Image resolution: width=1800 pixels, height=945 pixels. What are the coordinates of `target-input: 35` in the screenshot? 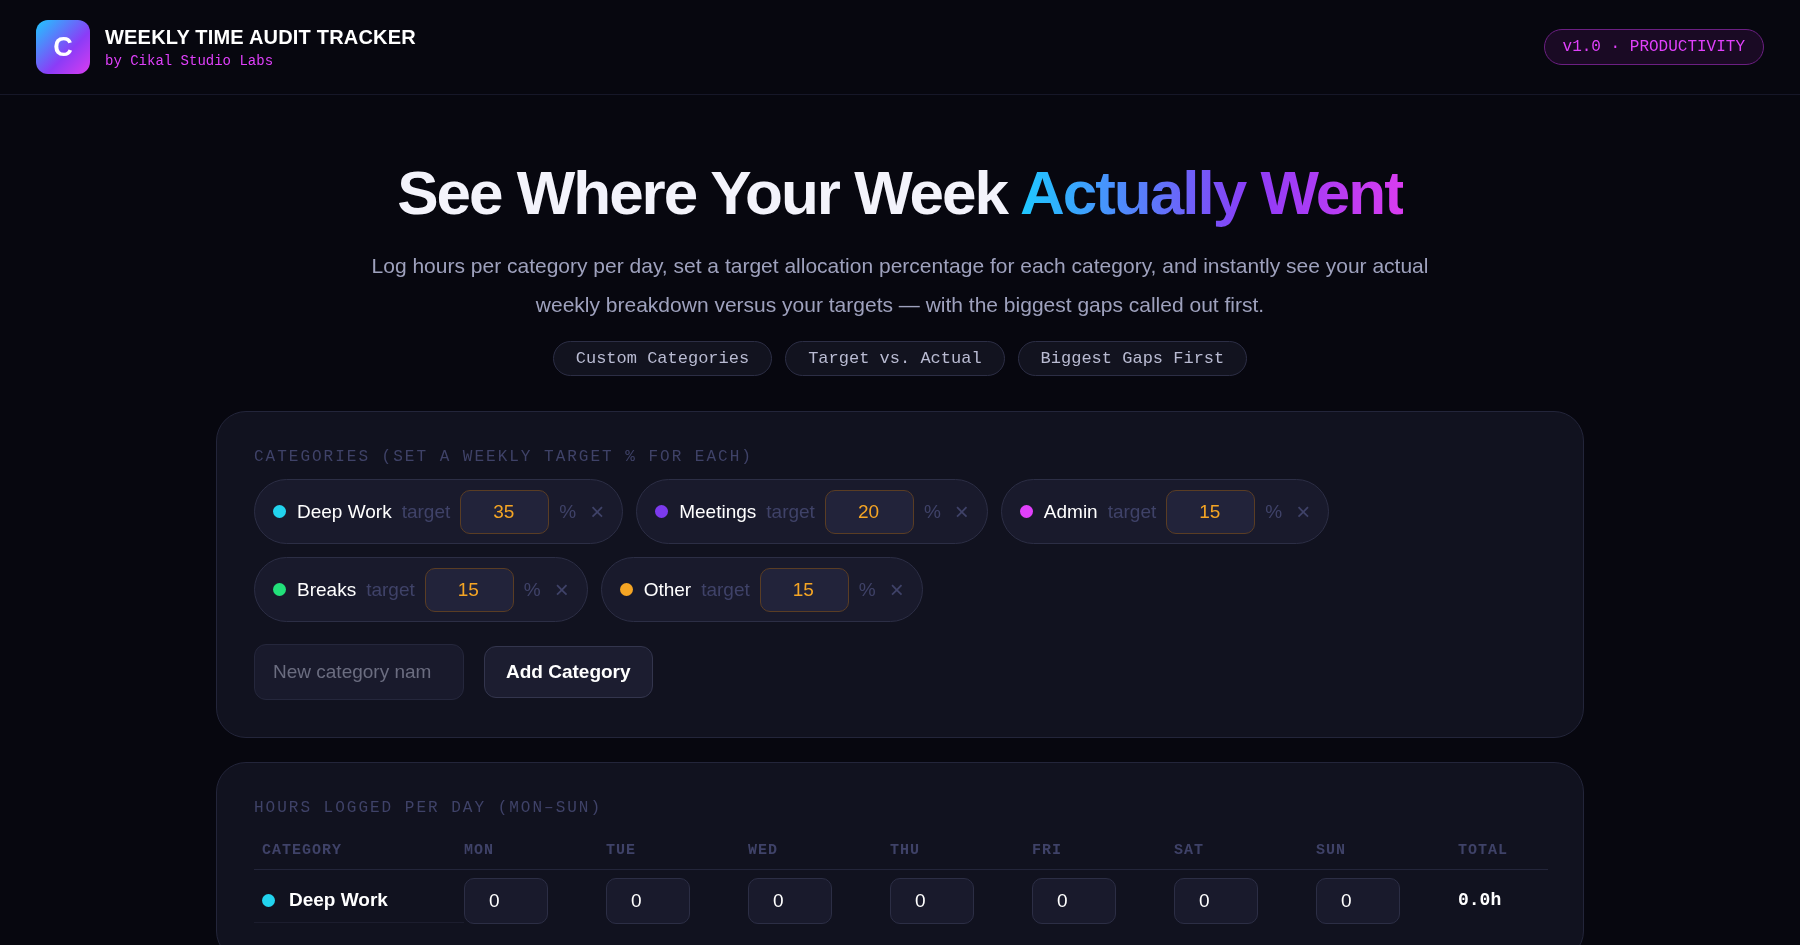 It's located at (505, 511).